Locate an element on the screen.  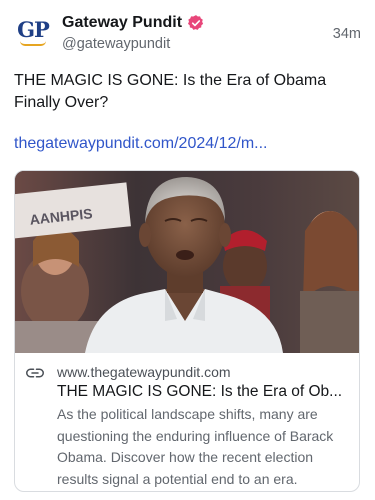
card-domain: www.thegatewaypundit.com is located at coordinates (144, 372).